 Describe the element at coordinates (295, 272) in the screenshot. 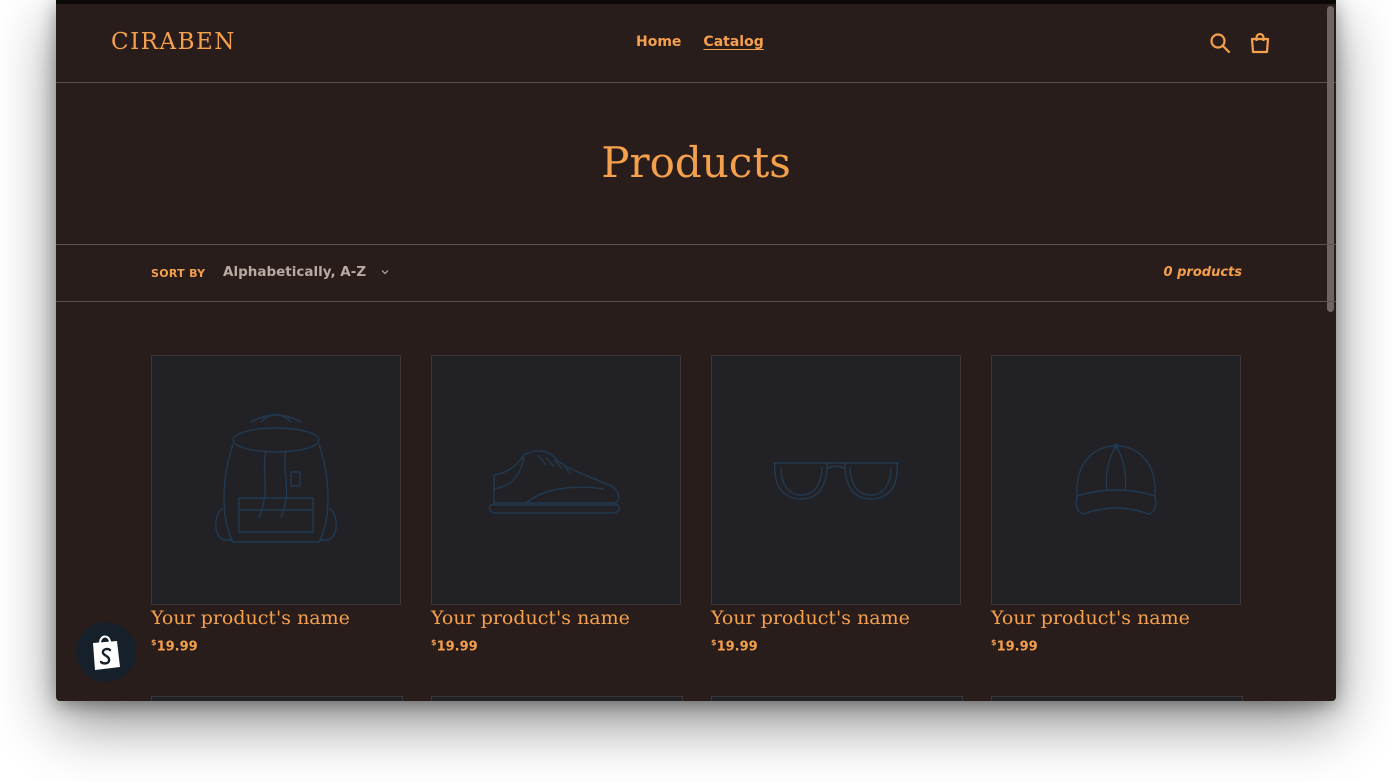

I see `sort-by-value: Alphabetically, A-Z` at that location.